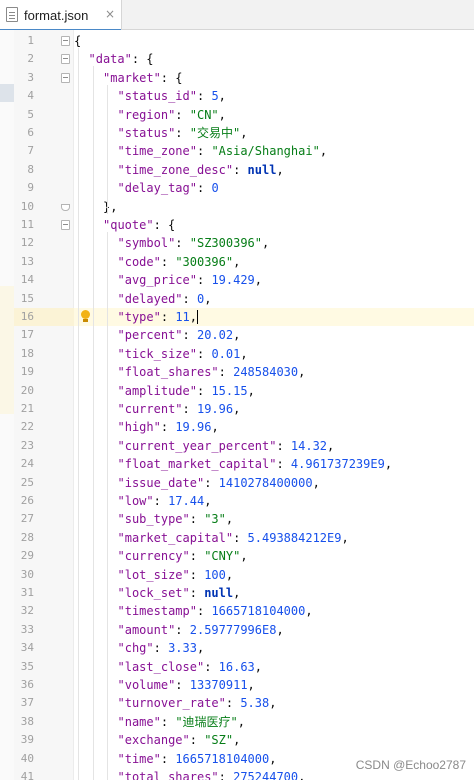 The image size is (474, 780). Describe the element at coordinates (65, 207) in the screenshot. I see `fold-end-icon` at that location.